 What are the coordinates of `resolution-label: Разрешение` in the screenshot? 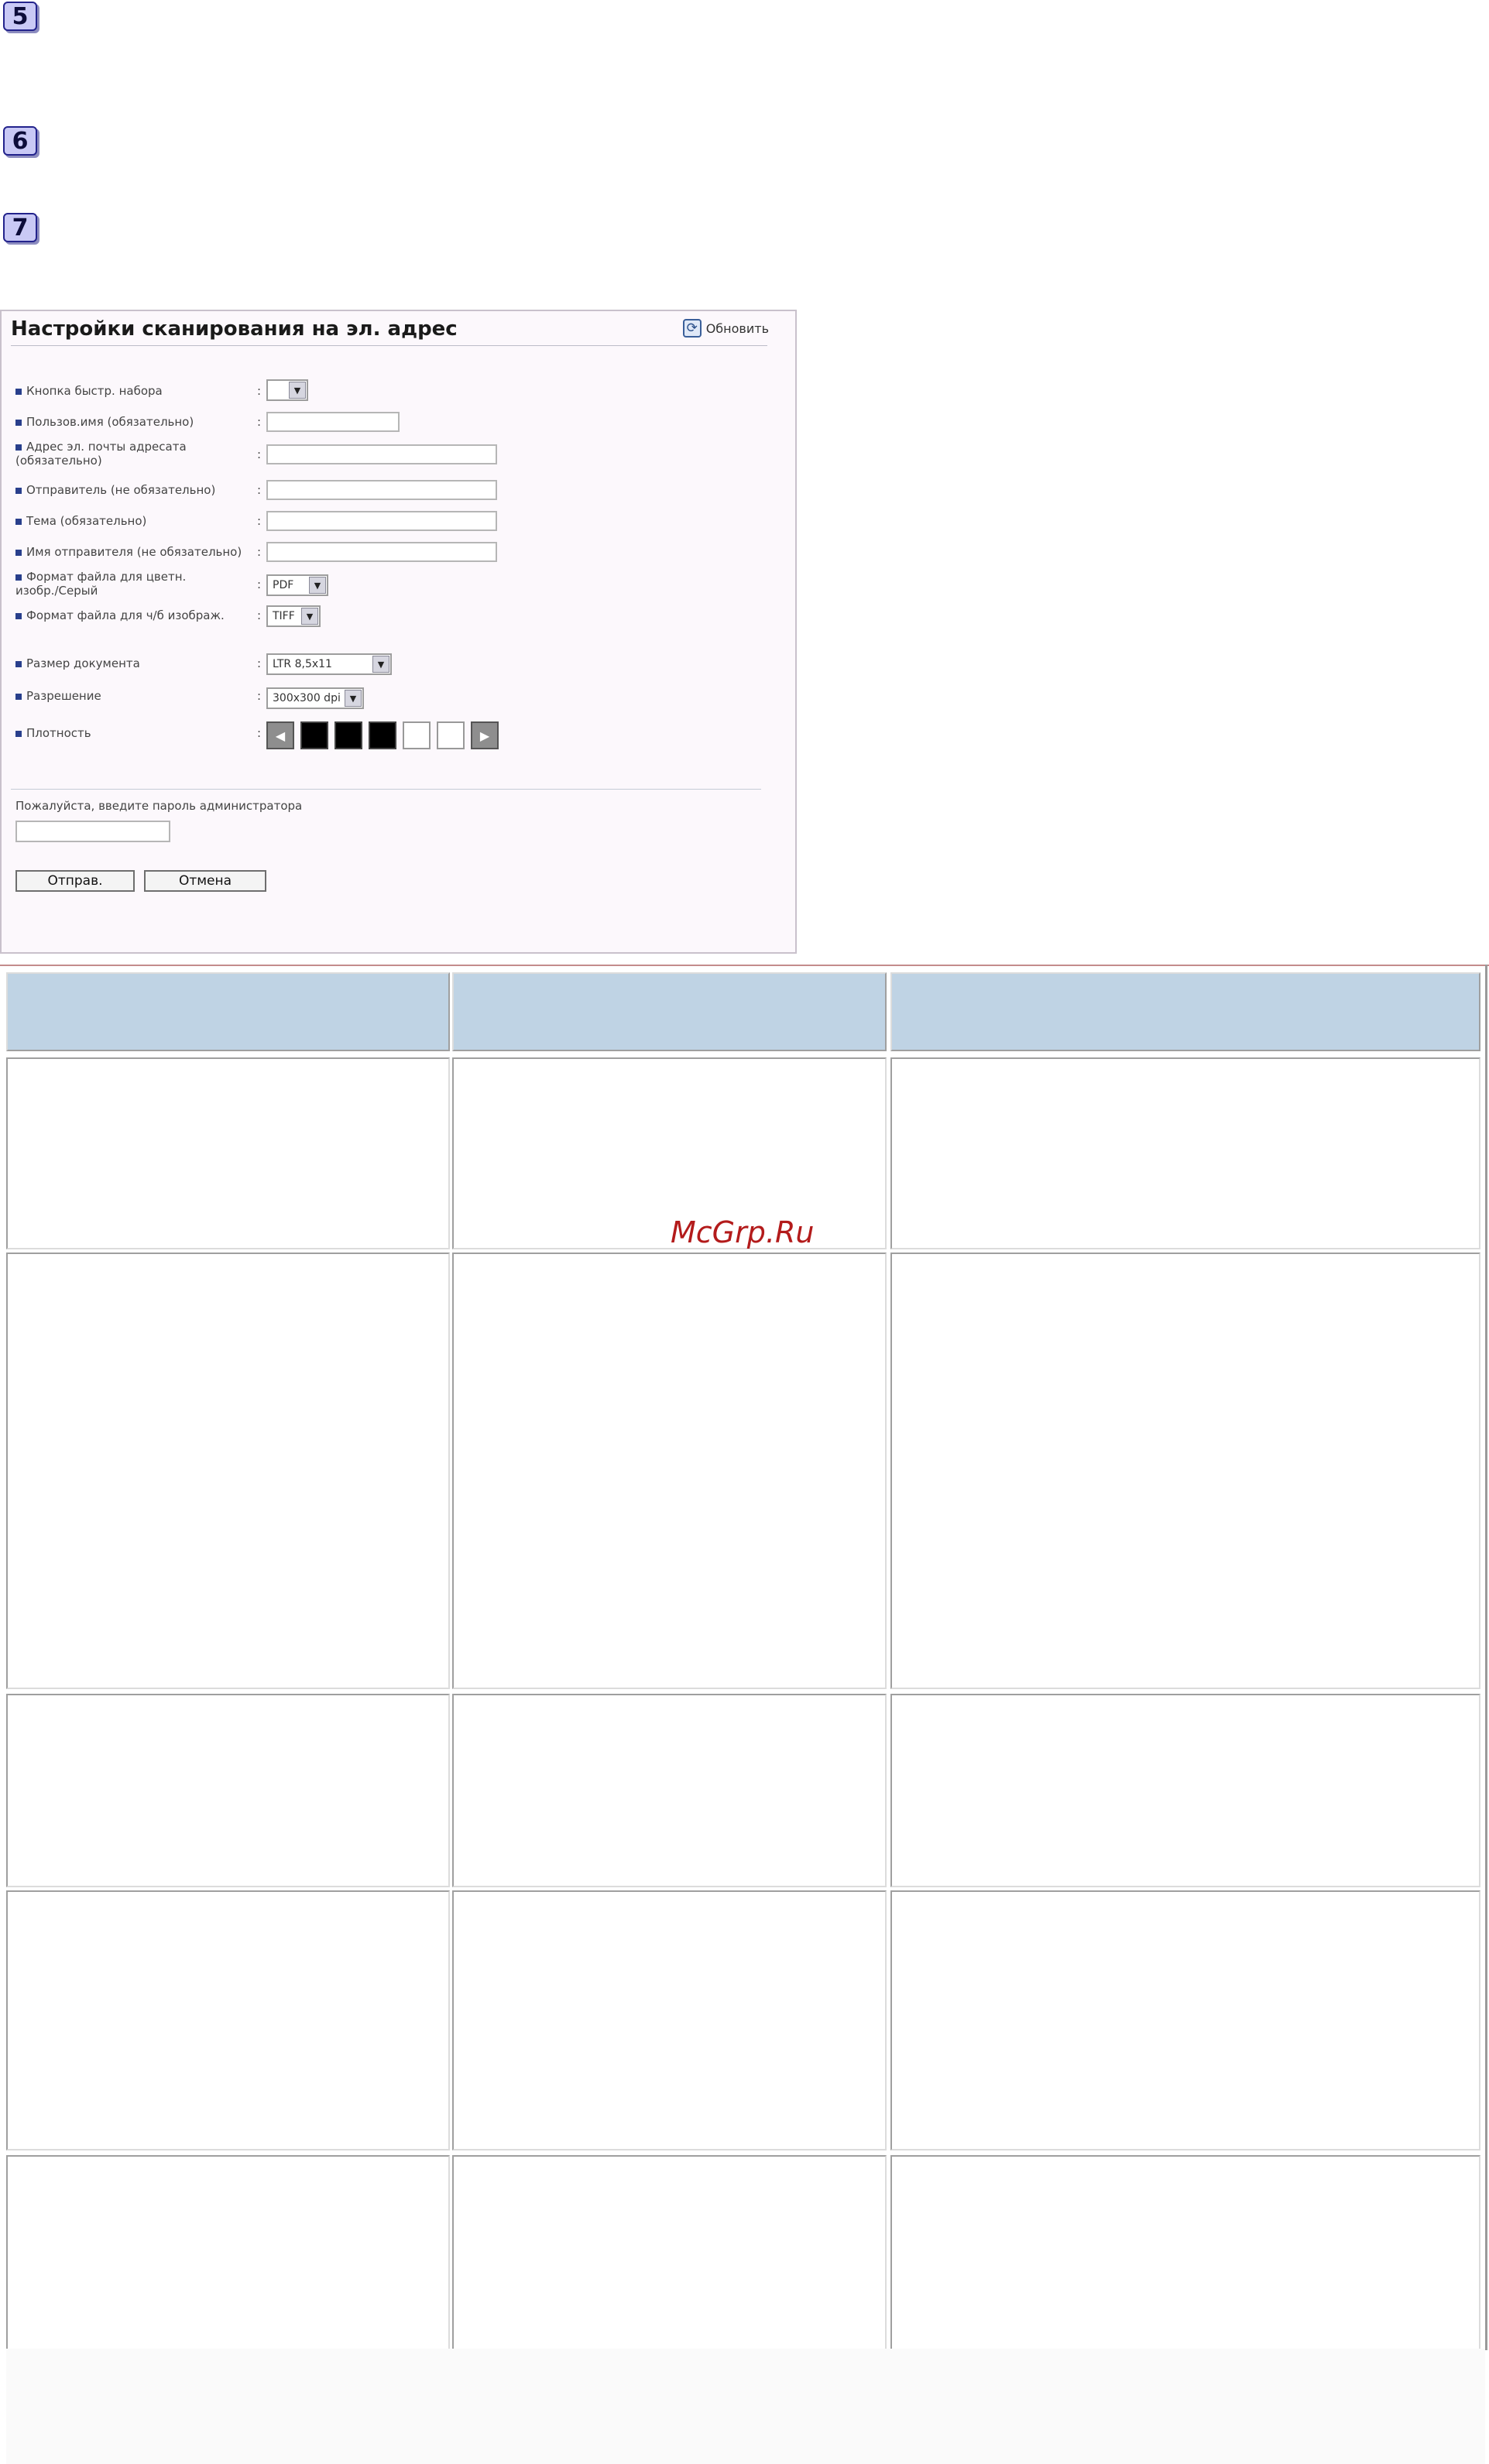 It's located at (135, 696).